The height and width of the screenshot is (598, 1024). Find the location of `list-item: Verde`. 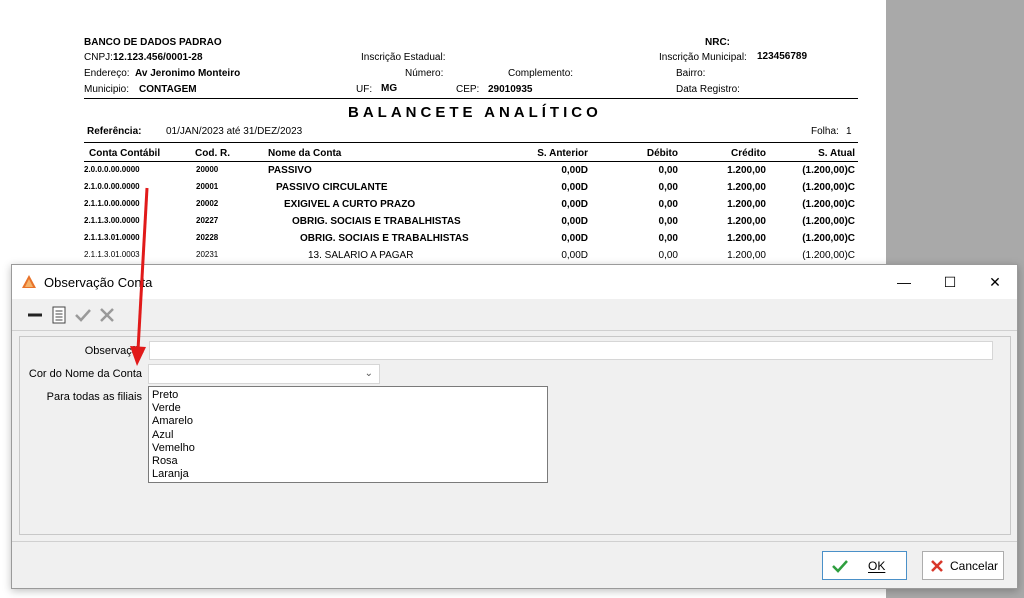

list-item: Verde is located at coordinates (348, 408).